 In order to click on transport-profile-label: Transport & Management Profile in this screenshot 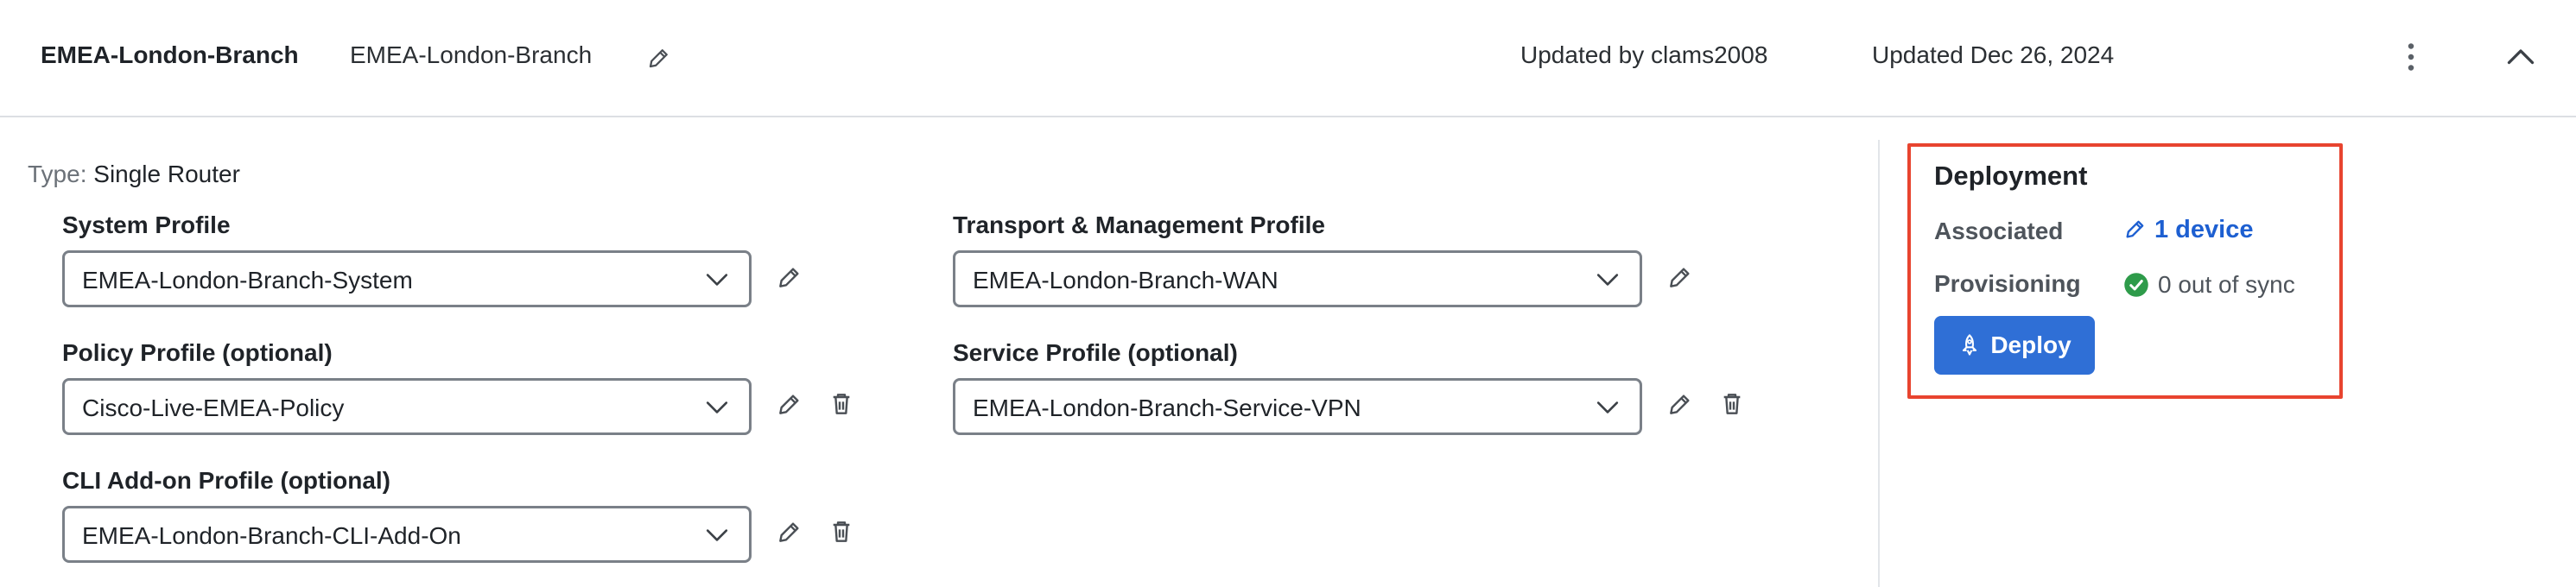, I will do `click(1139, 224)`.